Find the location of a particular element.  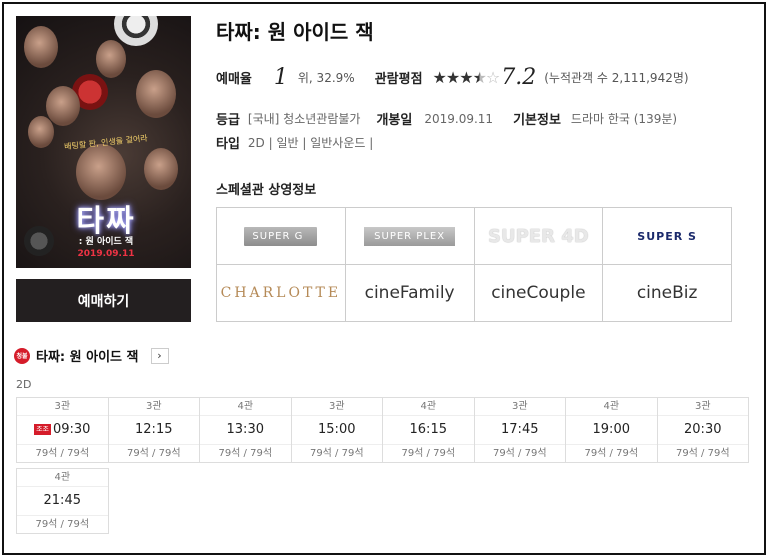

showtime: 16:15 is located at coordinates (428, 430).